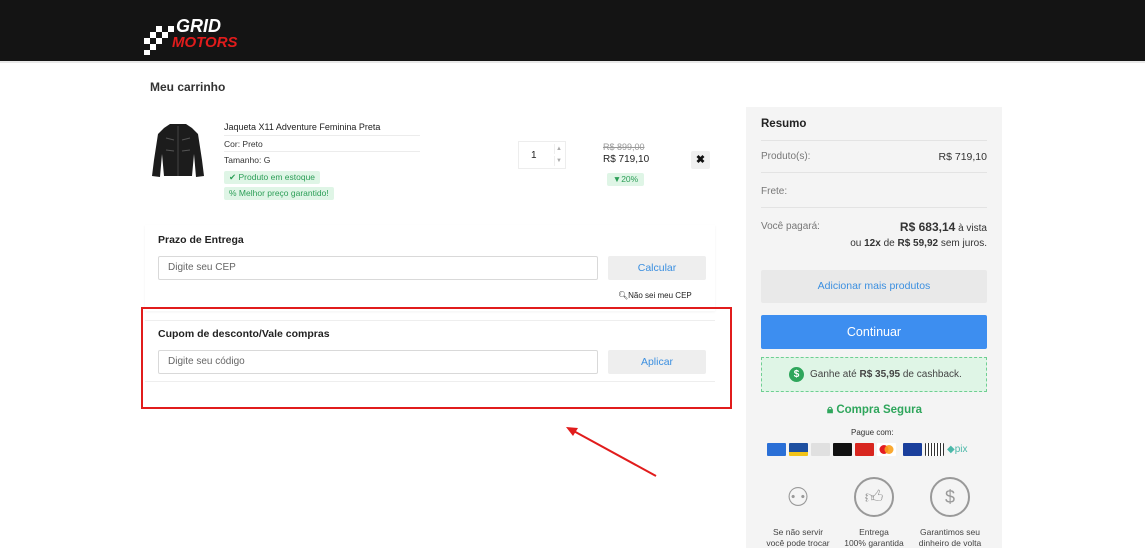 The image size is (1145, 549). Describe the element at coordinates (776, 449) in the screenshot. I see `amex-icon` at that location.